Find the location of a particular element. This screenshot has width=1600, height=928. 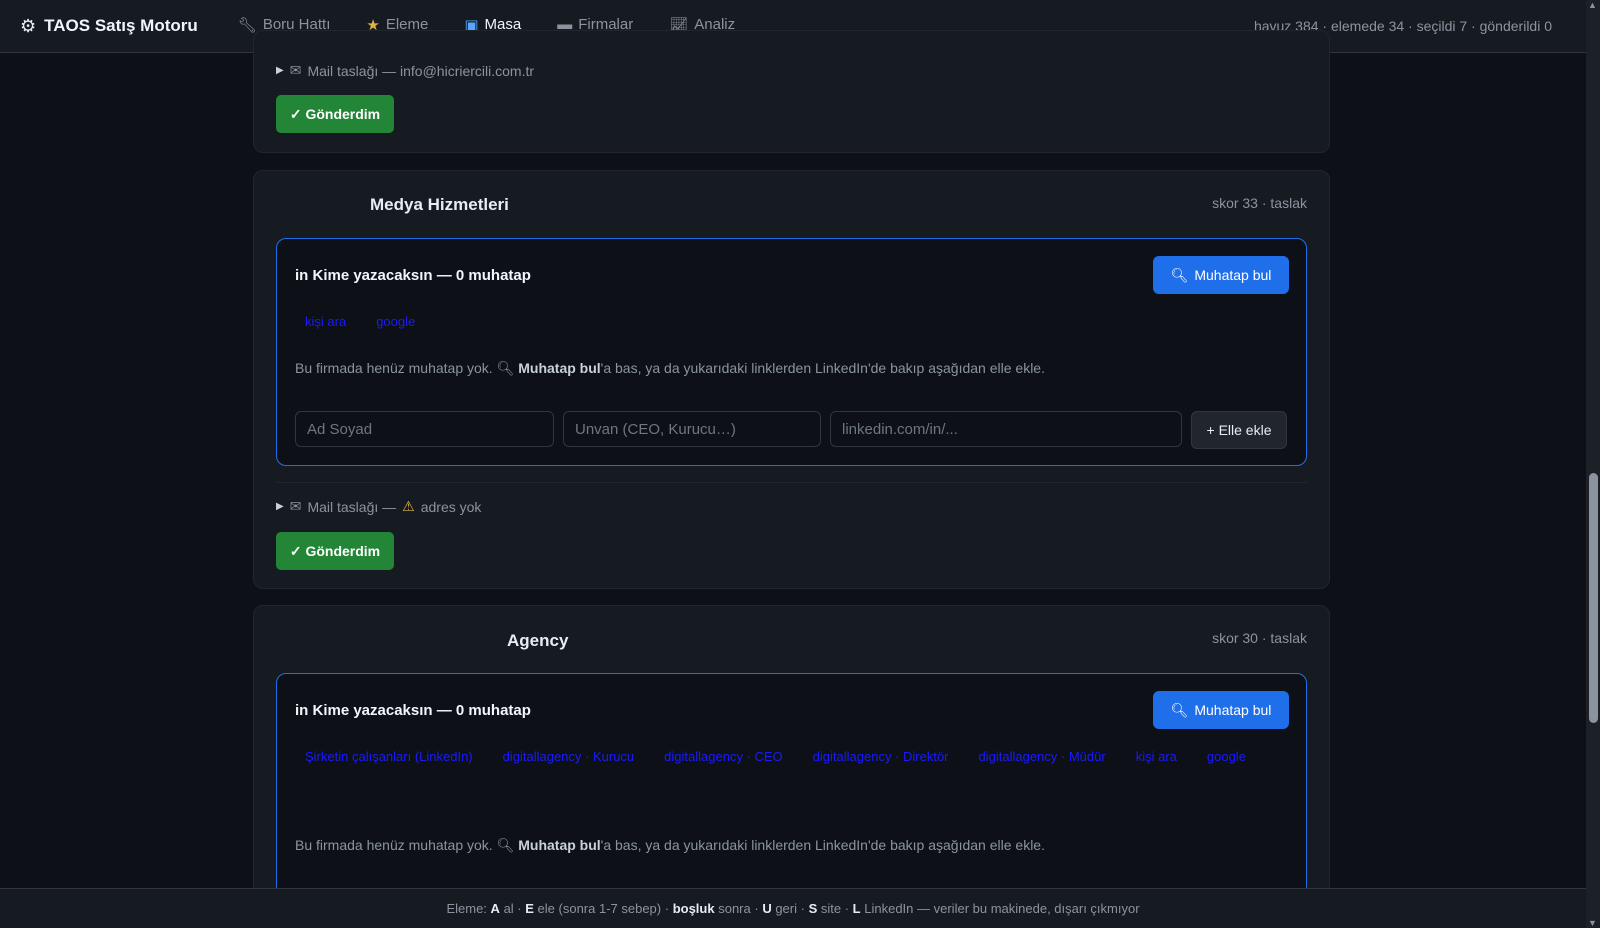

mail-draft-toggle: ▶ ✉ Mail taslağı — ⚠ adres yok is located at coordinates (378, 506).